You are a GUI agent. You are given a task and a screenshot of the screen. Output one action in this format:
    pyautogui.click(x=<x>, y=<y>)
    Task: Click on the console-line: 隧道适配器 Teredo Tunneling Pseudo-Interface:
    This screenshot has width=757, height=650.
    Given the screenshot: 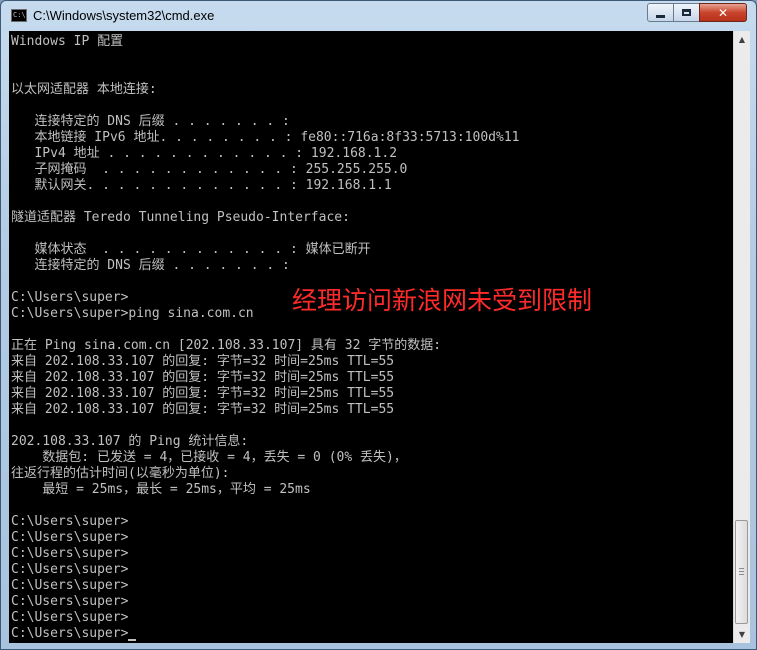 What is the action you would take?
    pyautogui.click(x=180, y=217)
    